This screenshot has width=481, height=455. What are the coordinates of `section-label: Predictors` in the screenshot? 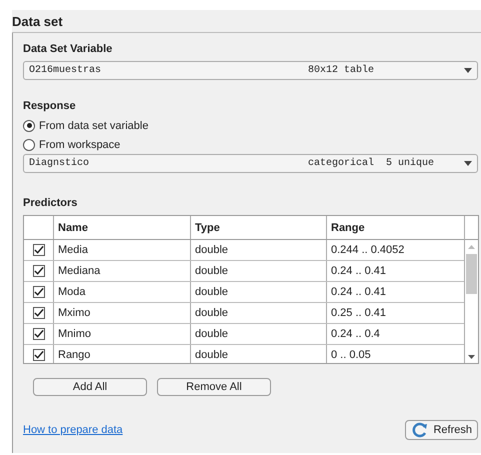 It's located at (50, 203).